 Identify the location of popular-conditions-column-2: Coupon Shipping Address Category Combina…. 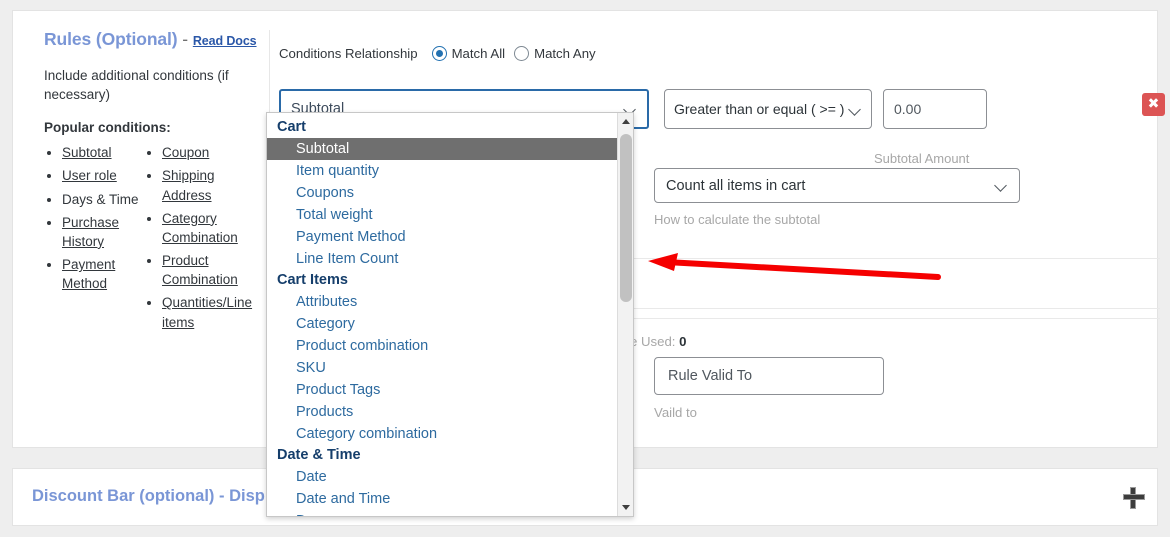
(199, 239).